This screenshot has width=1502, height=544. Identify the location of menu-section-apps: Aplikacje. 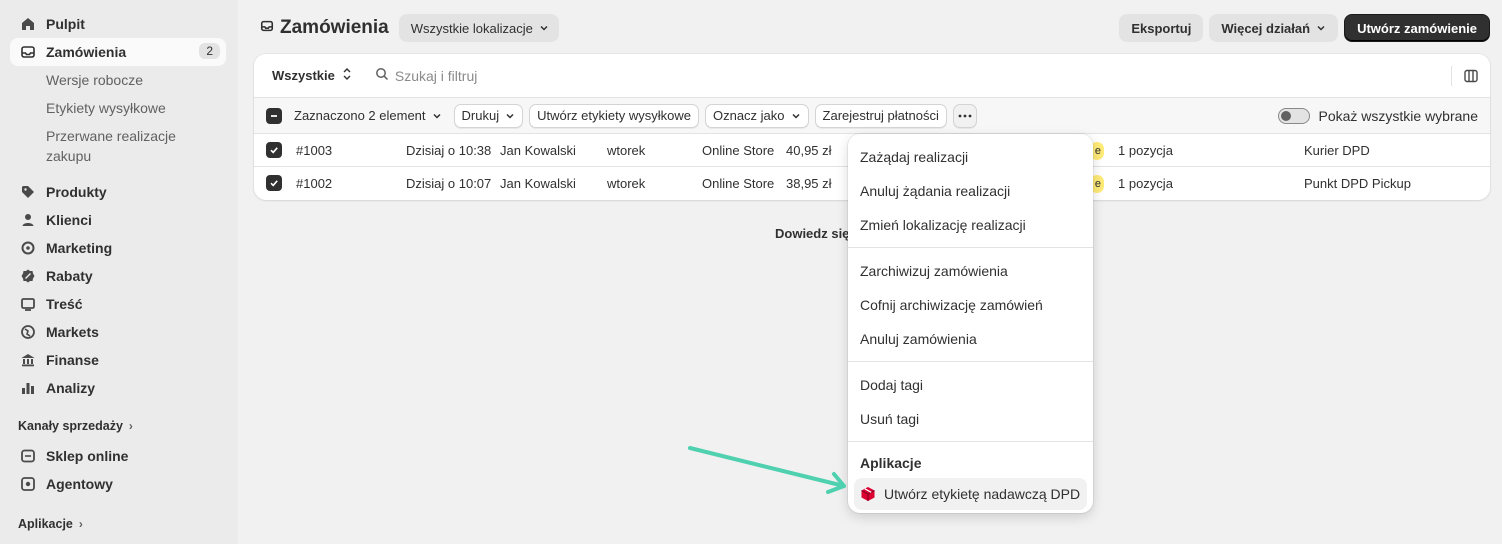
(891, 463).